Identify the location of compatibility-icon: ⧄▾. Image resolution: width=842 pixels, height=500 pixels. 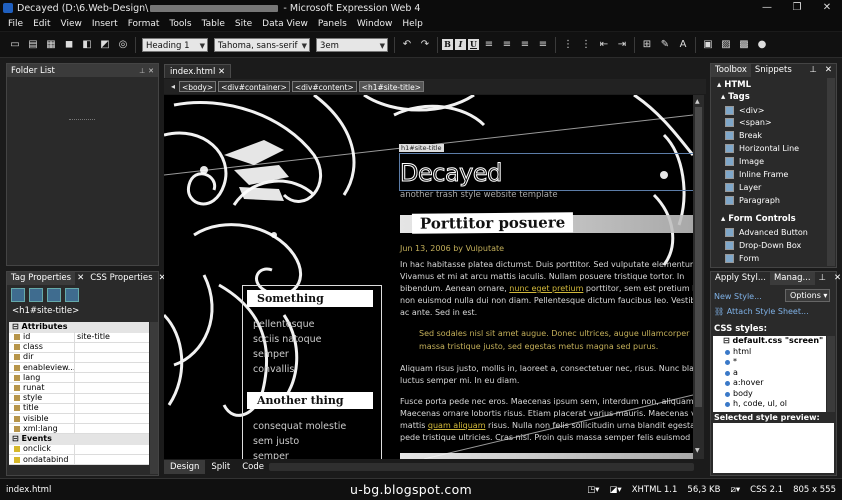
(735, 490).